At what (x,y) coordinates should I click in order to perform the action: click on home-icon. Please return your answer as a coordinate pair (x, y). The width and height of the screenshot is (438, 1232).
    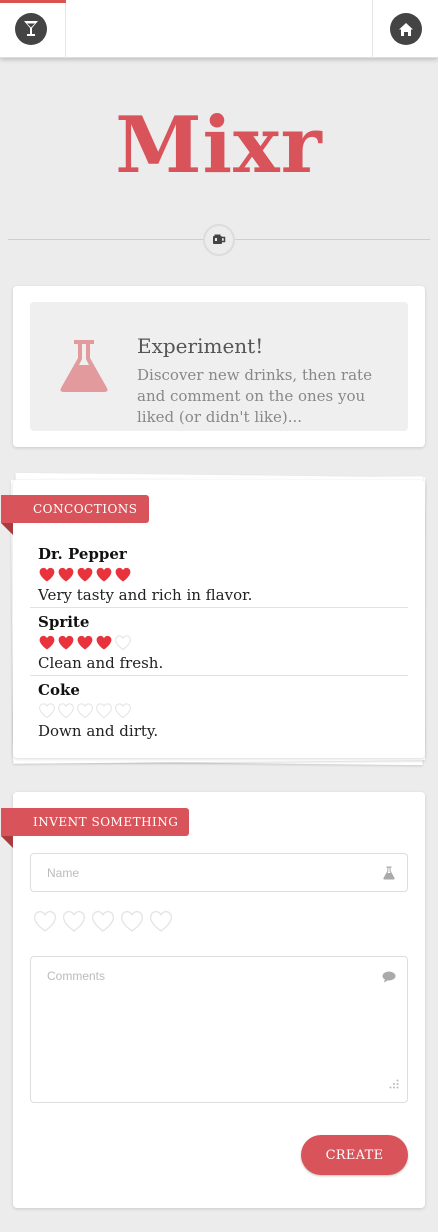
    Looking at the image, I should click on (406, 29).